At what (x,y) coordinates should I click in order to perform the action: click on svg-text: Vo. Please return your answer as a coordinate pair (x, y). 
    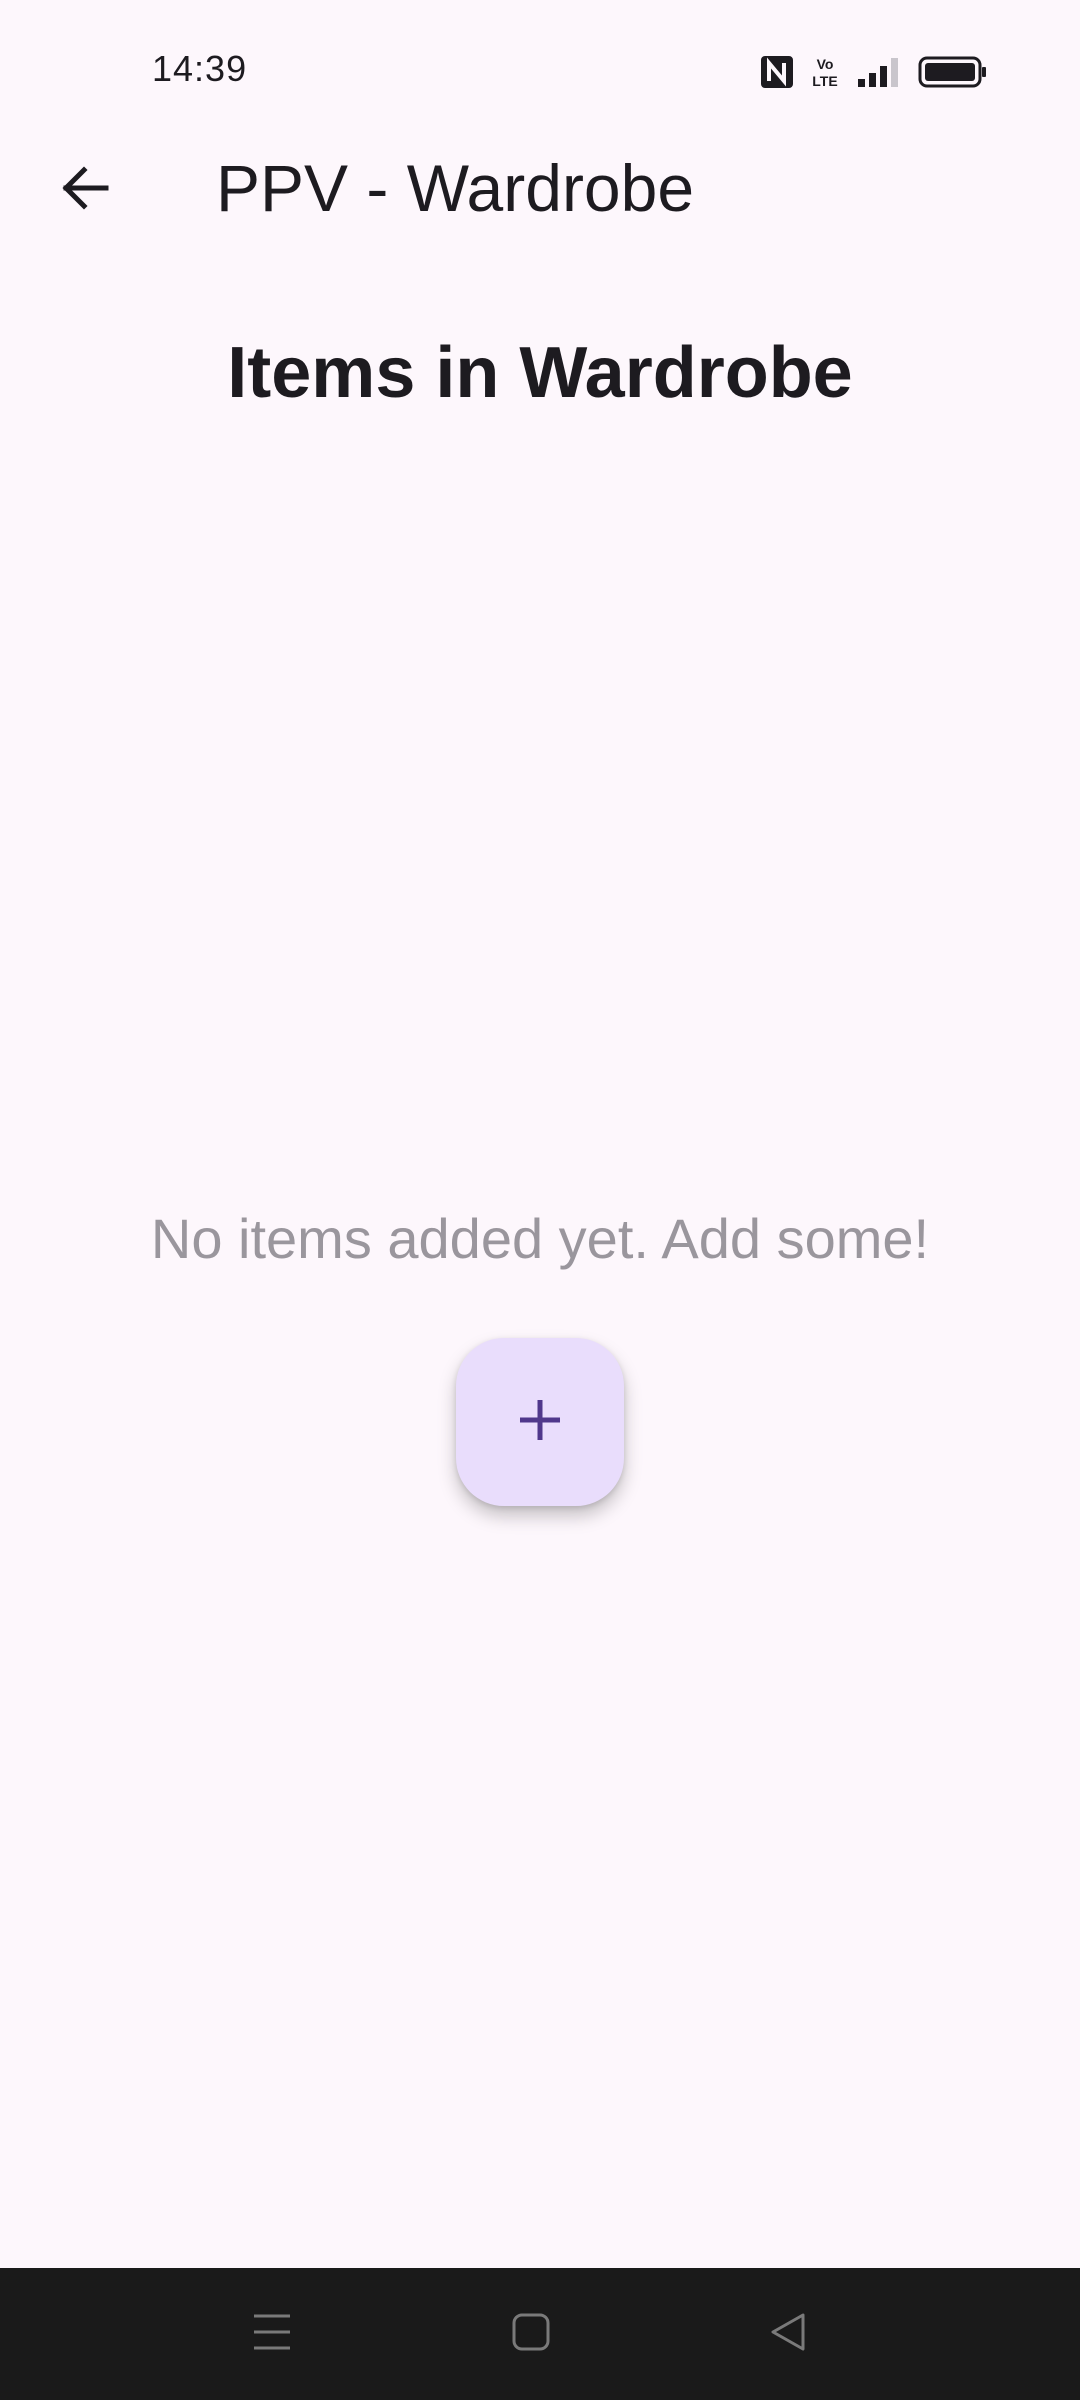
    Looking at the image, I should click on (825, 64).